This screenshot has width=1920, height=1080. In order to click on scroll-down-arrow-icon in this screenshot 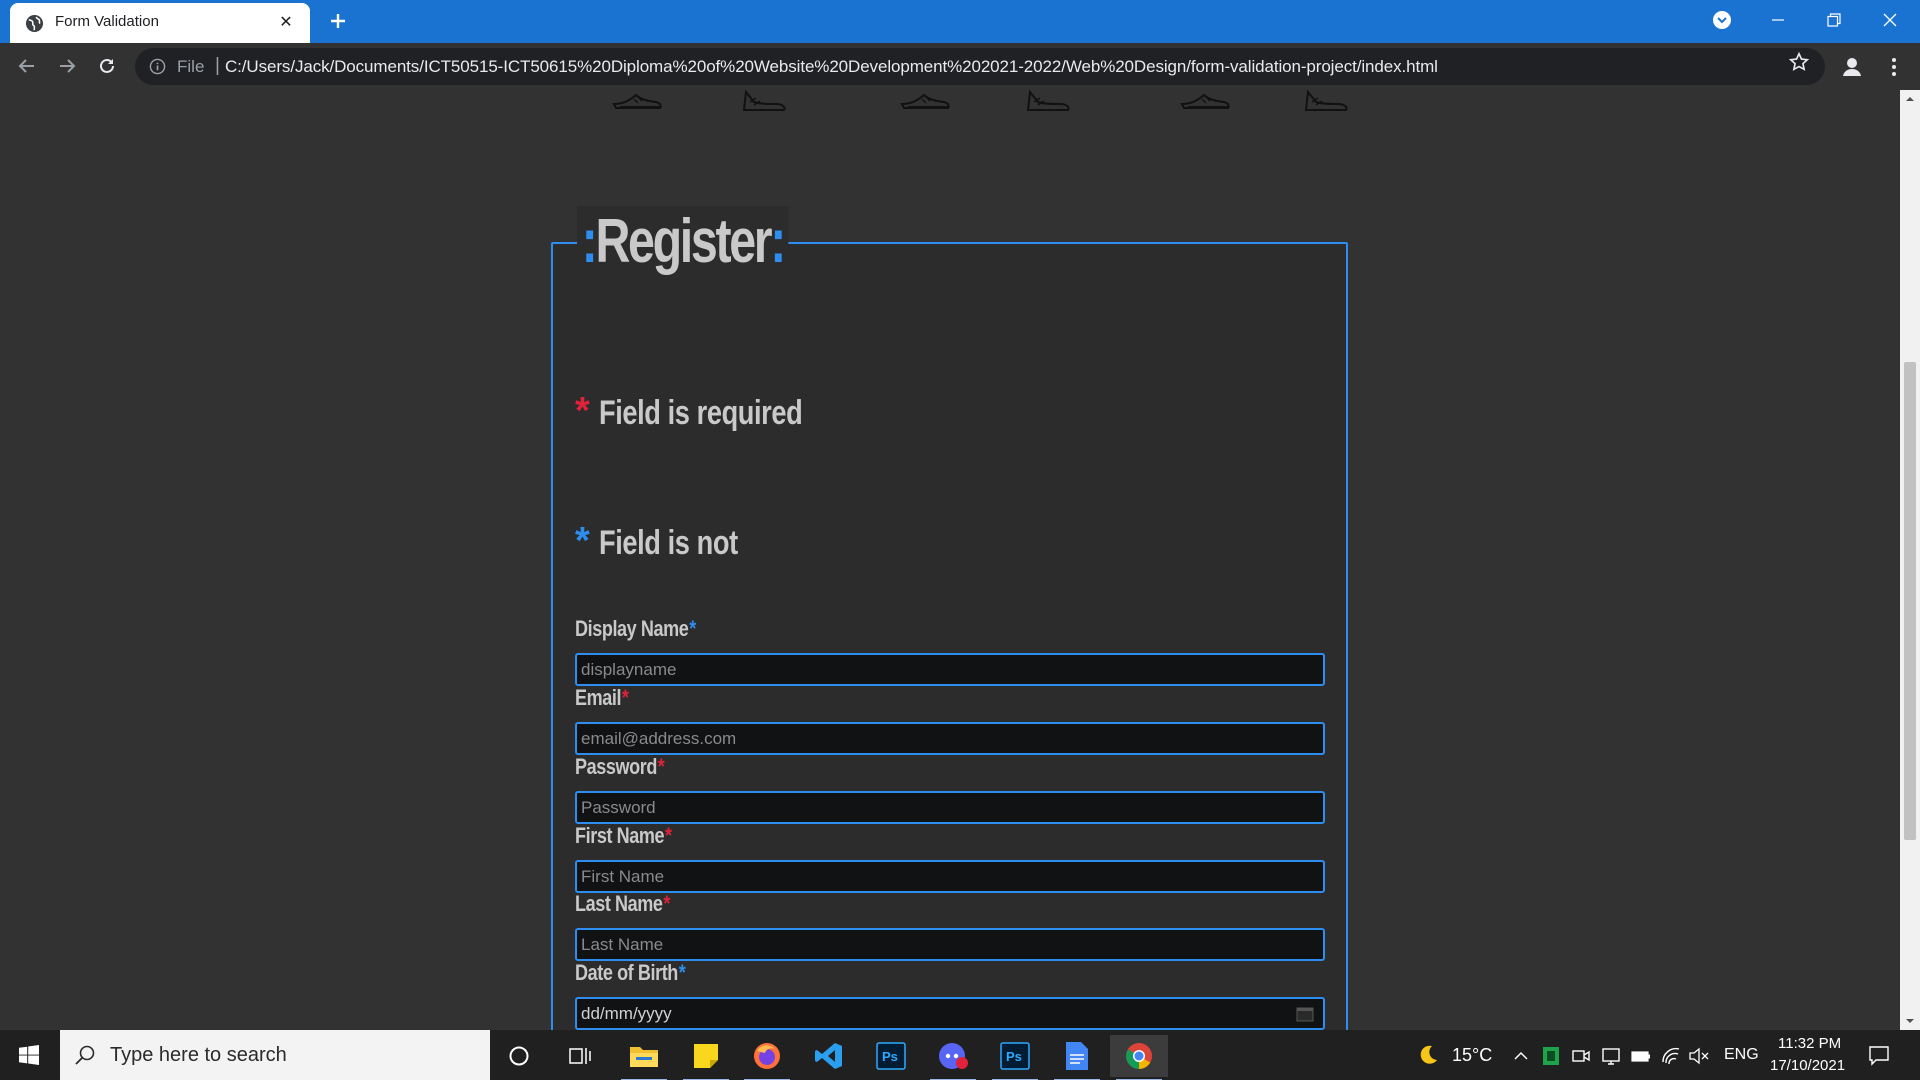, I will do `click(1910, 1021)`.